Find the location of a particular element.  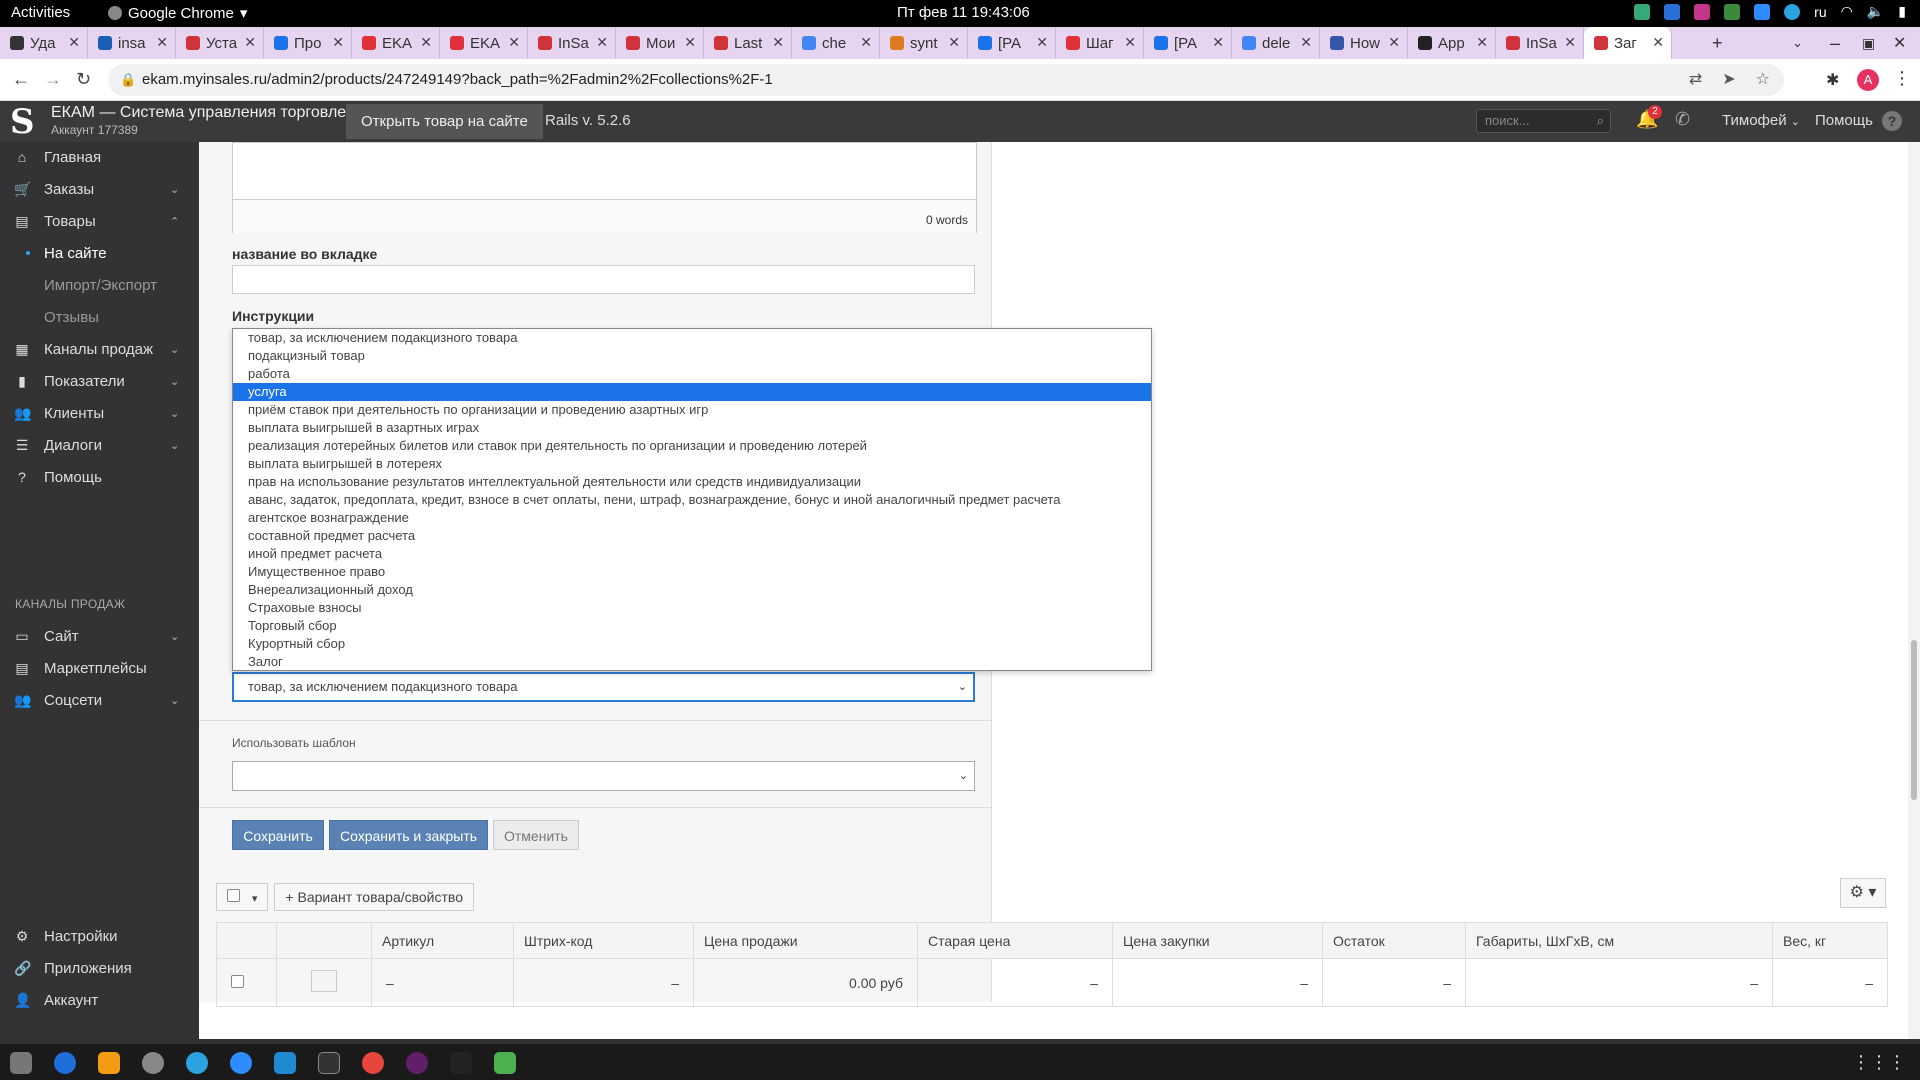

browser-tab: Мои ✕ is located at coordinates (660, 43).